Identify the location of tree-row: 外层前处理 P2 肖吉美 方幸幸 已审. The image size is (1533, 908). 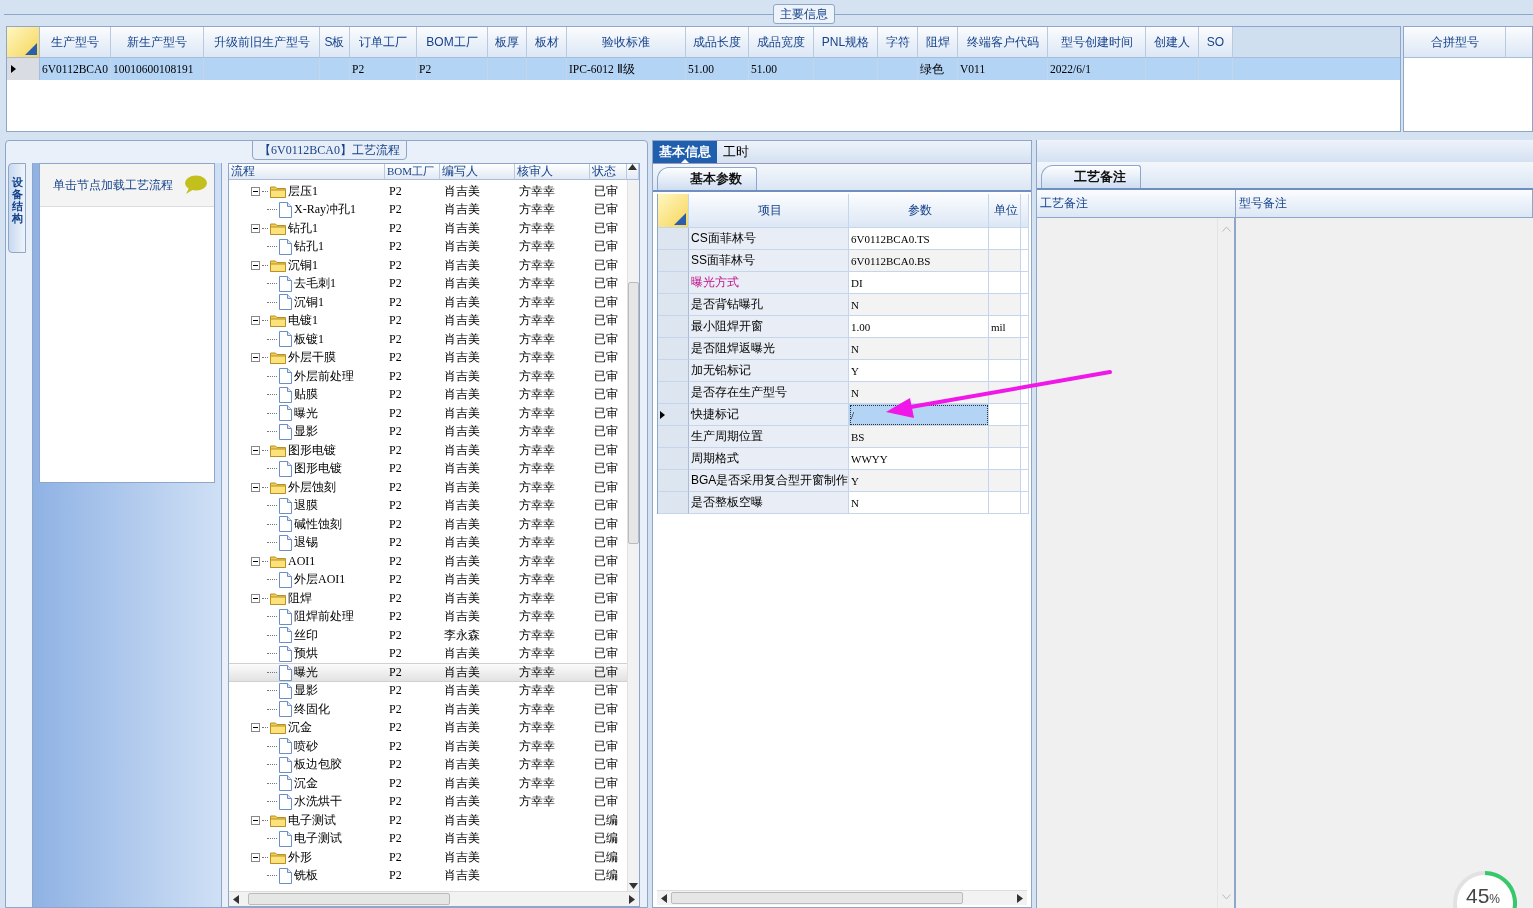
(428, 376).